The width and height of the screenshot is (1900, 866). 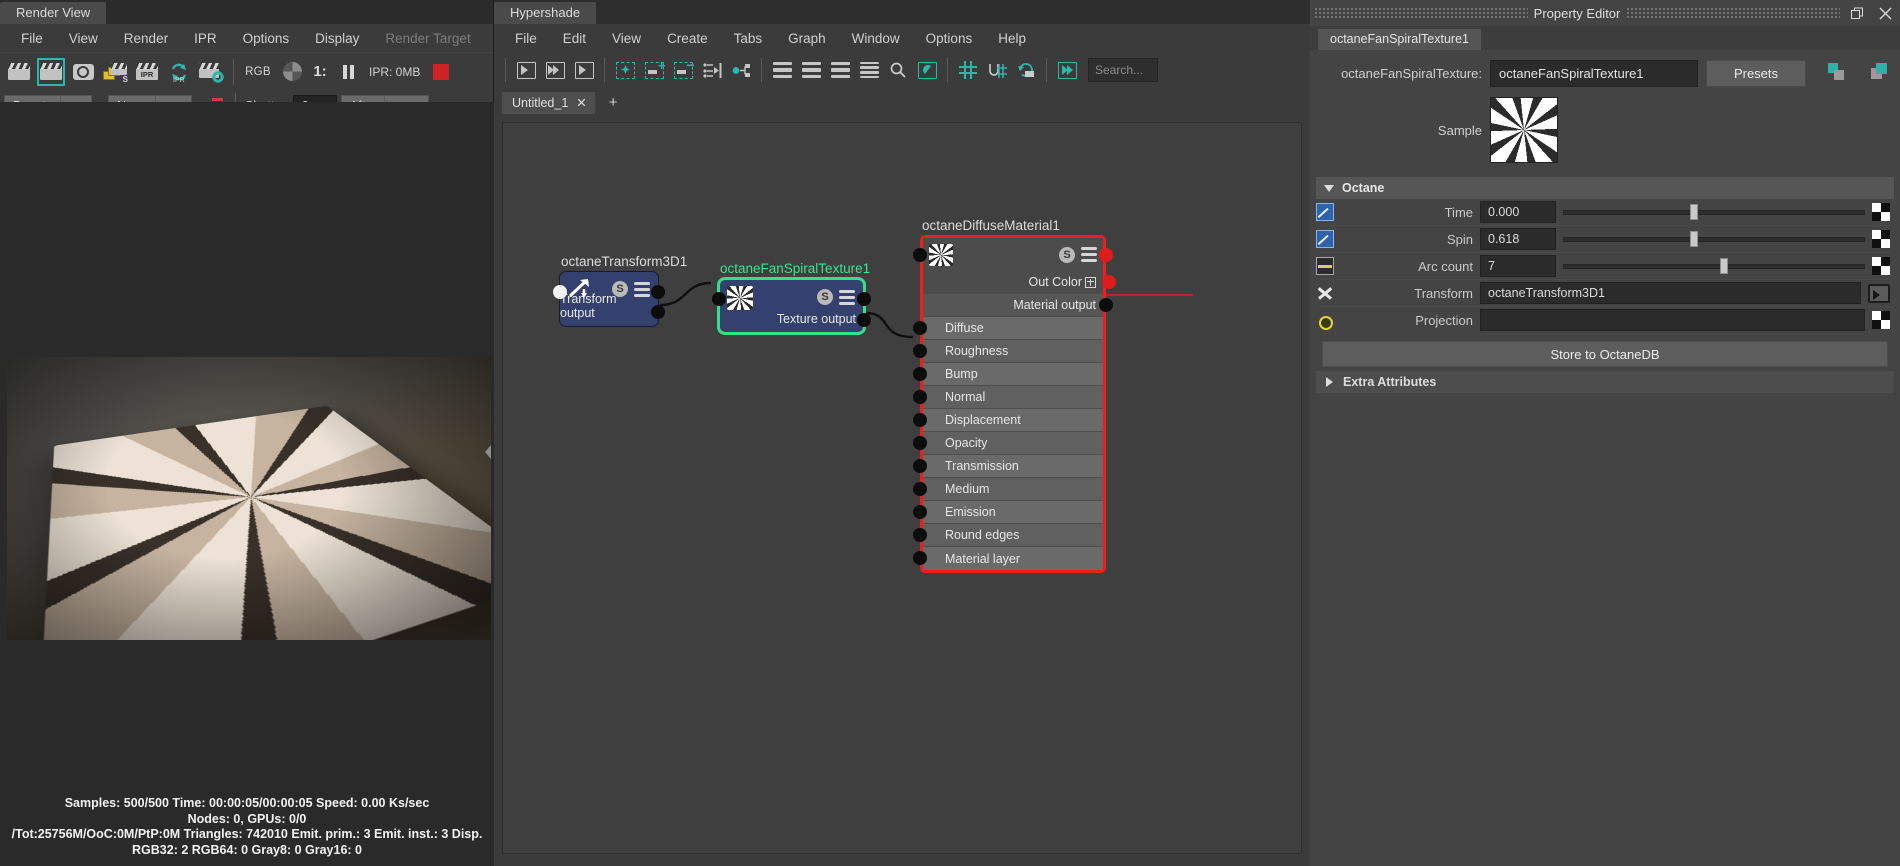 What do you see at coordinates (1106, 305) in the screenshot?
I see `material-output-port` at bounding box center [1106, 305].